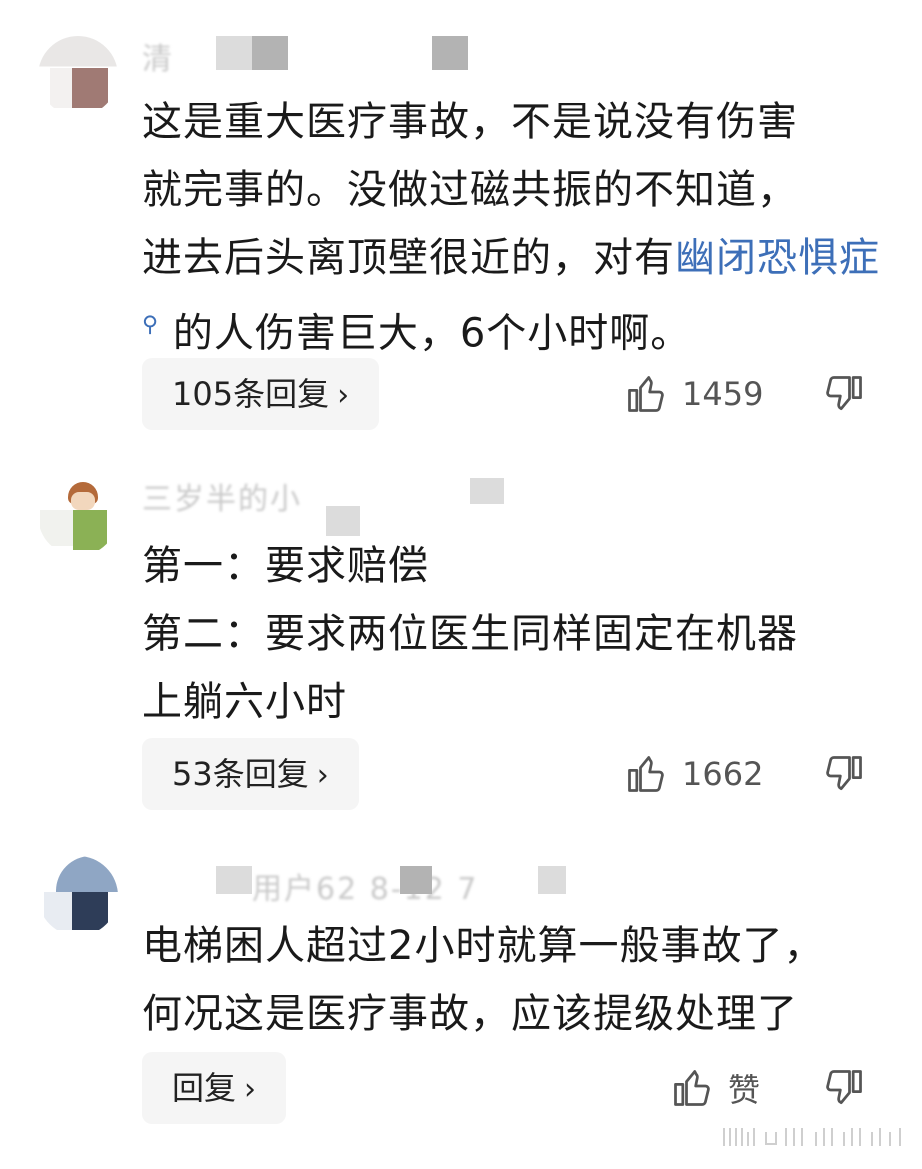 The height and width of the screenshot is (1169, 922). What do you see at coordinates (723, 394) in the screenshot?
I see `like-count: 1459` at bounding box center [723, 394].